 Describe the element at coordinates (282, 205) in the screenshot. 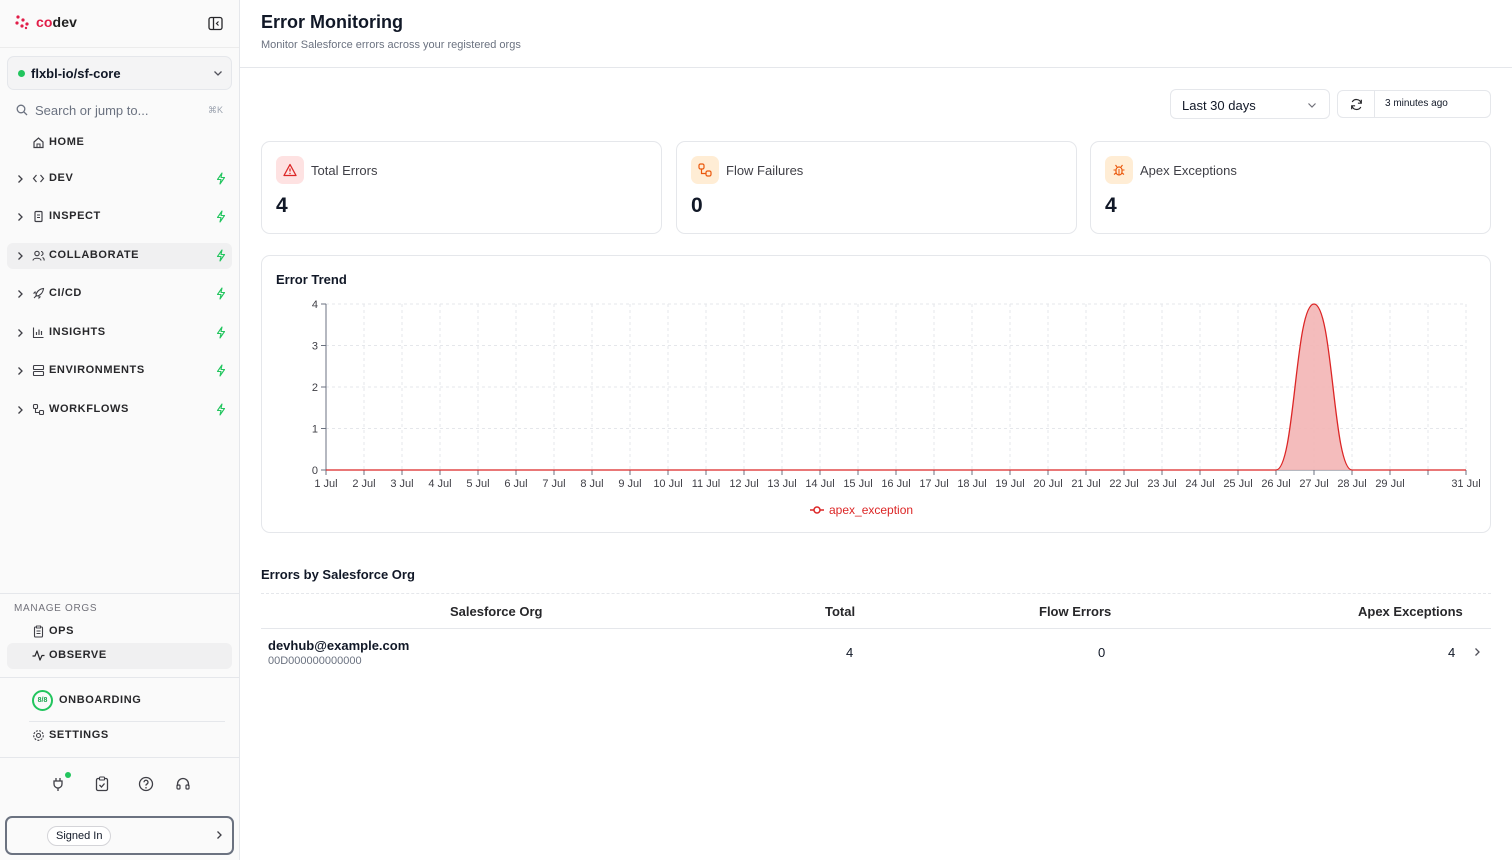

I see `stat-value: 4` at that location.